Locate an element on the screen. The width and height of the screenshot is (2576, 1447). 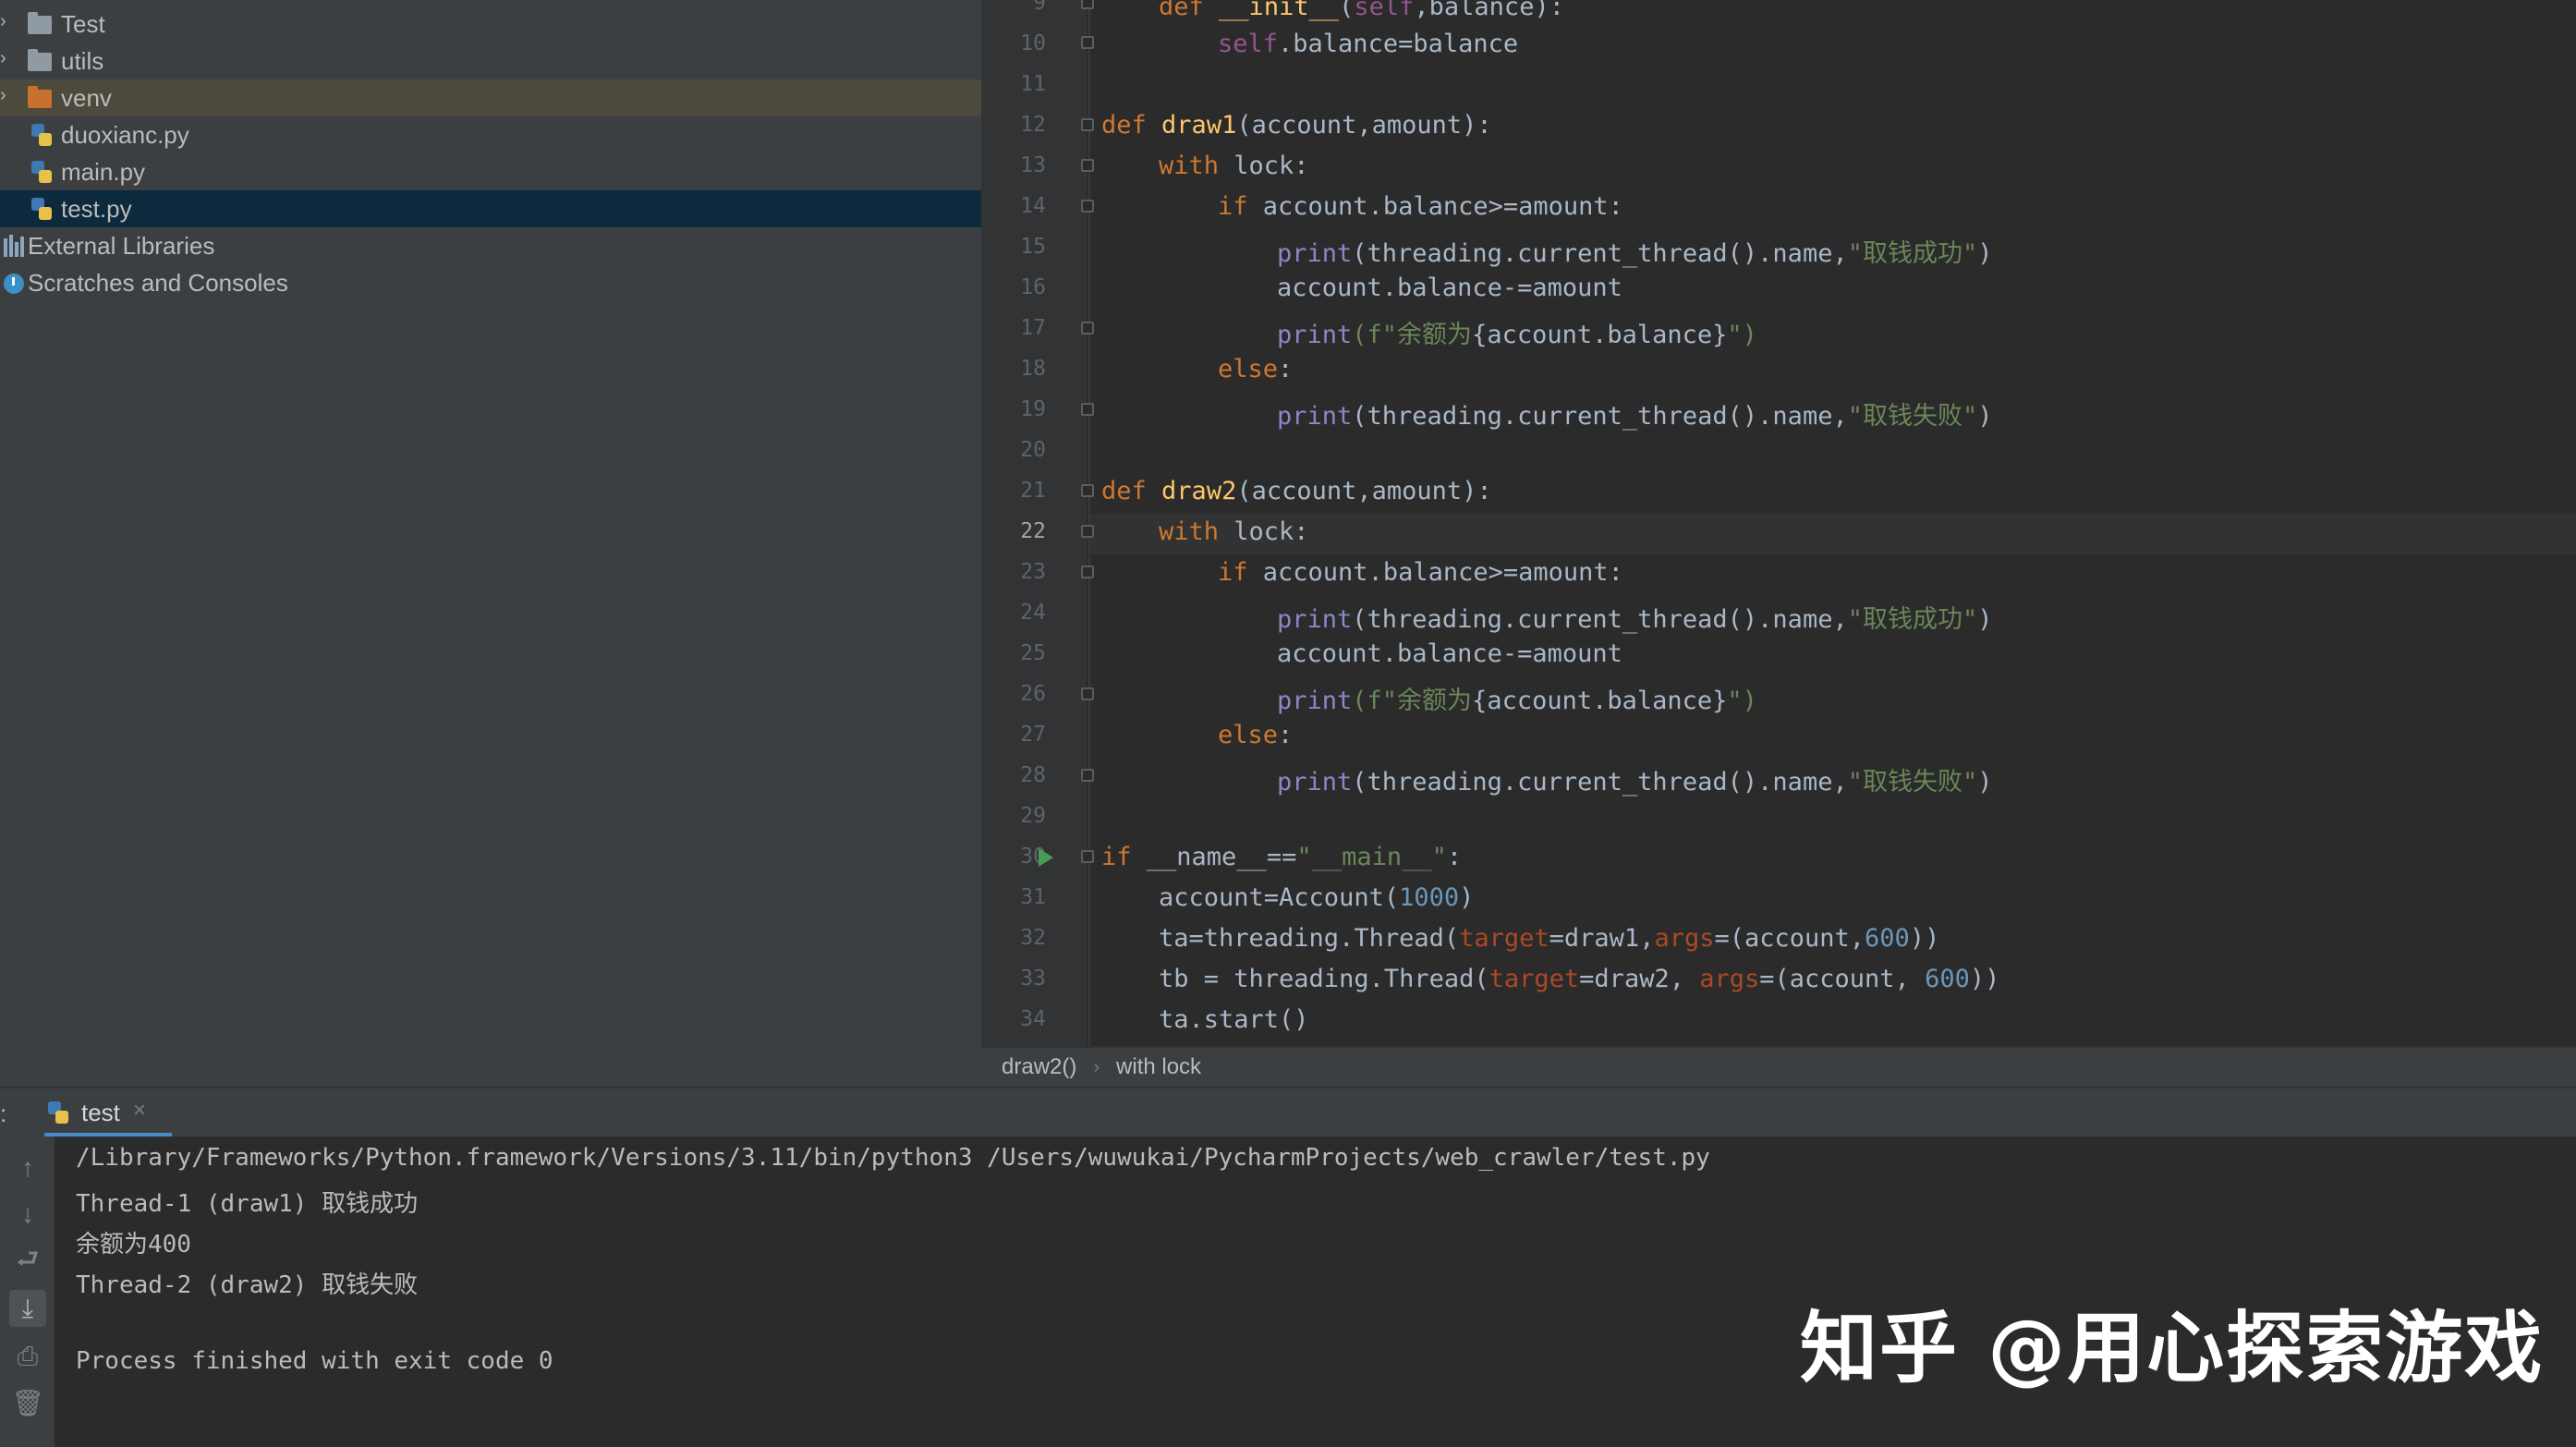
folder-icon is located at coordinates (40, 61).